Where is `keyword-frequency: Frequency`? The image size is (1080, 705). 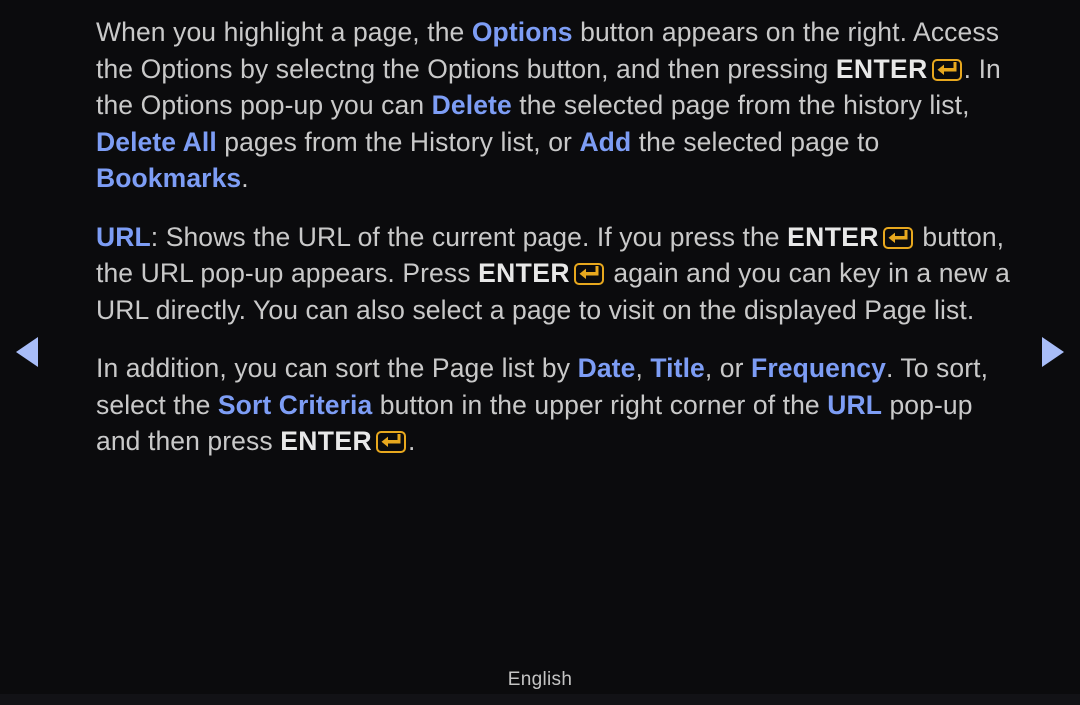
keyword-frequency: Frequency is located at coordinates (818, 368).